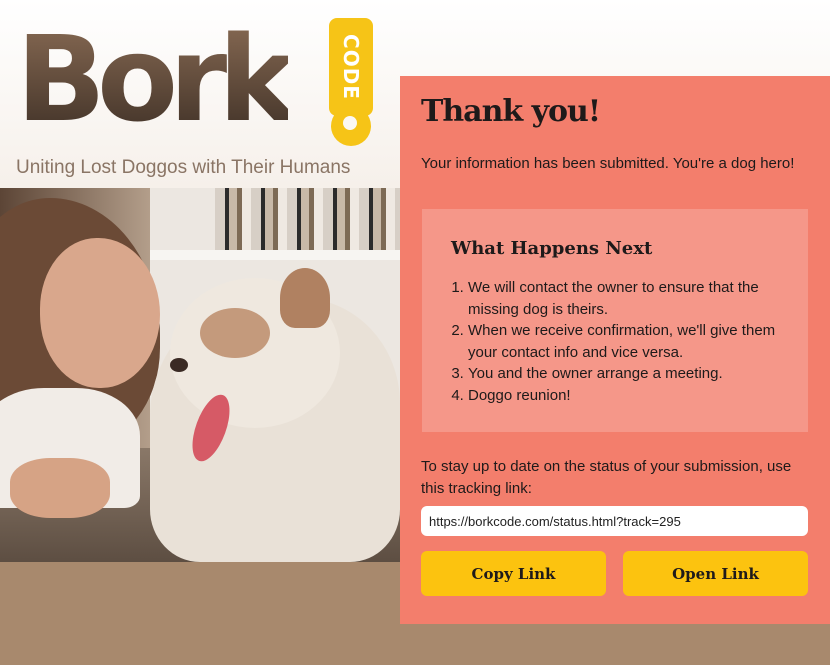  What do you see at coordinates (511, 111) in the screenshot?
I see `page-title: Thank you!` at bounding box center [511, 111].